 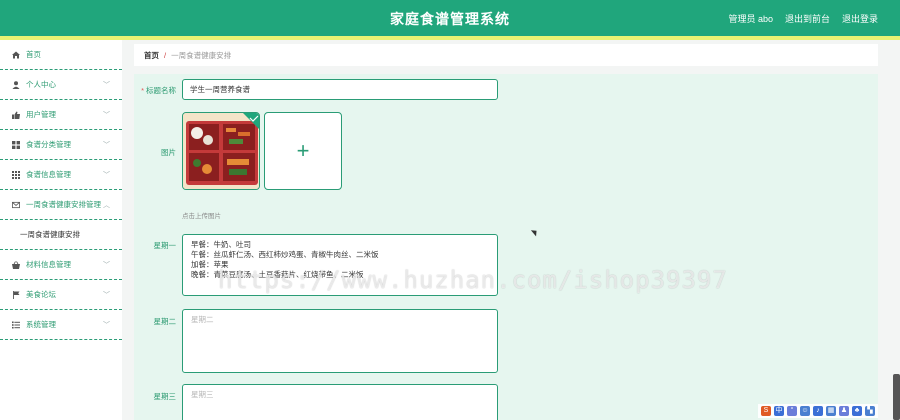 What do you see at coordinates (33, 54) in the screenshot?
I see `sidebar-item-label: 首页` at bounding box center [33, 54].